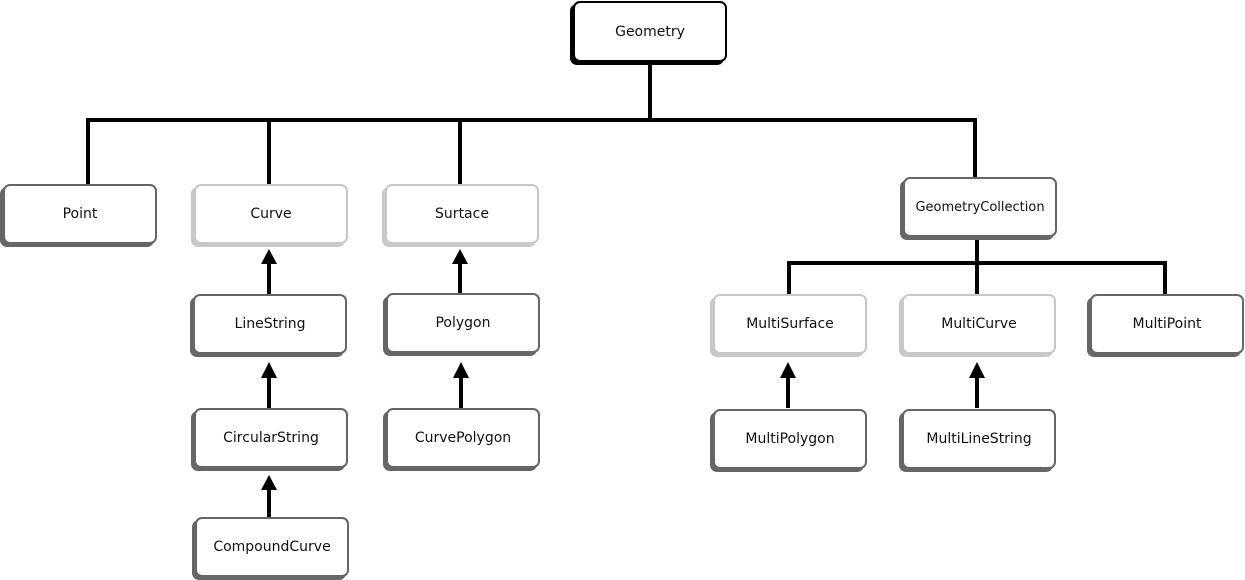 The image size is (1245, 580). I want to click on node-polygon: Polygon, so click(463, 323).